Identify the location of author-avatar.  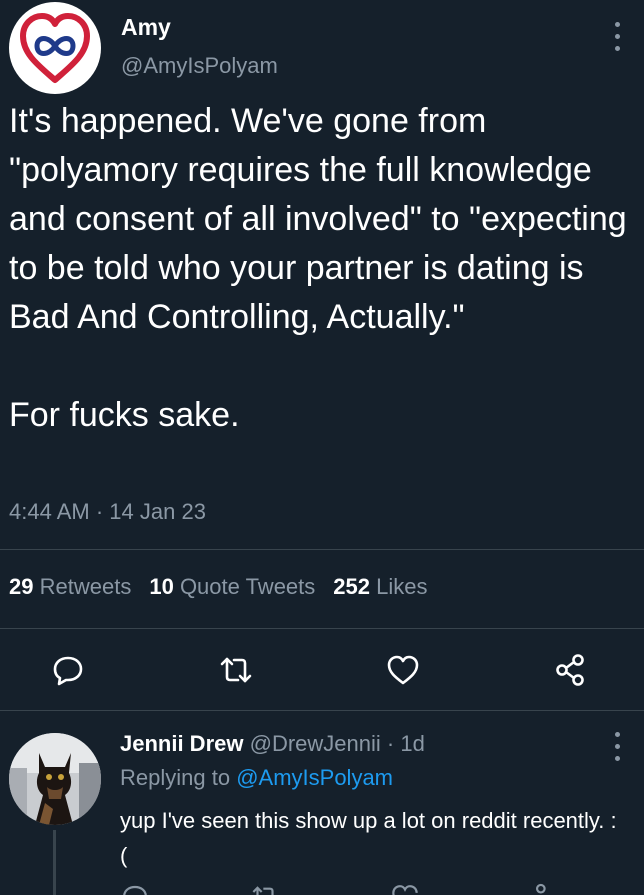
(55, 48).